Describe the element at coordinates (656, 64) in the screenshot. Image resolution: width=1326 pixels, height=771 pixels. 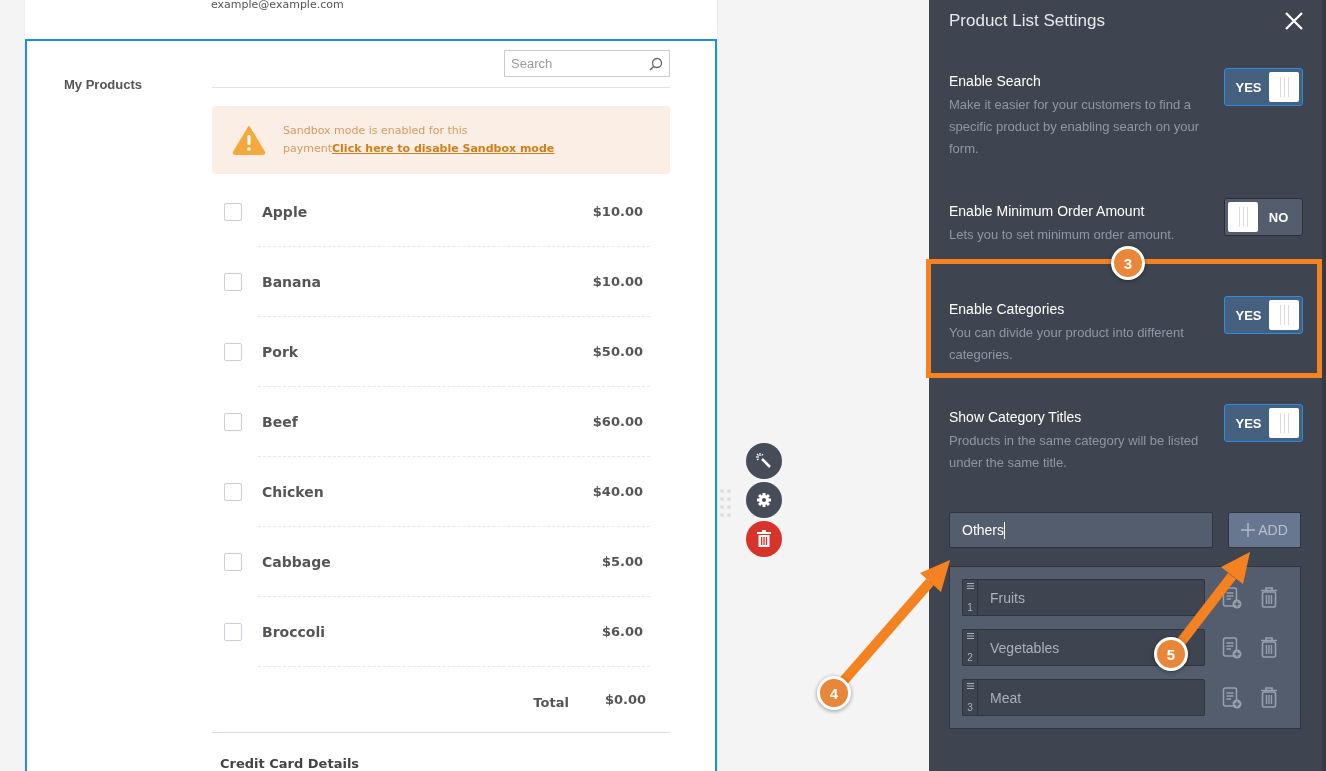
I see `search-icon` at that location.